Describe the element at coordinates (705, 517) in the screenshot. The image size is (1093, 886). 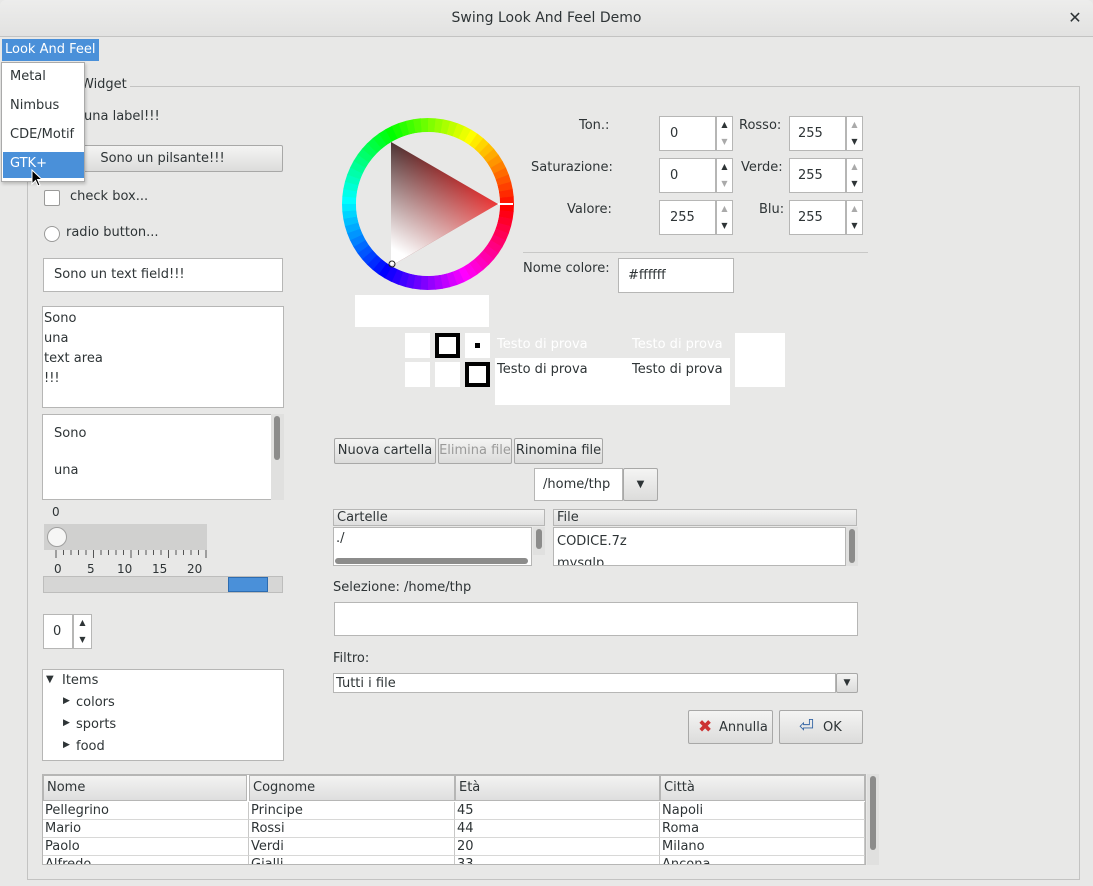
I see `files-header: File` at that location.